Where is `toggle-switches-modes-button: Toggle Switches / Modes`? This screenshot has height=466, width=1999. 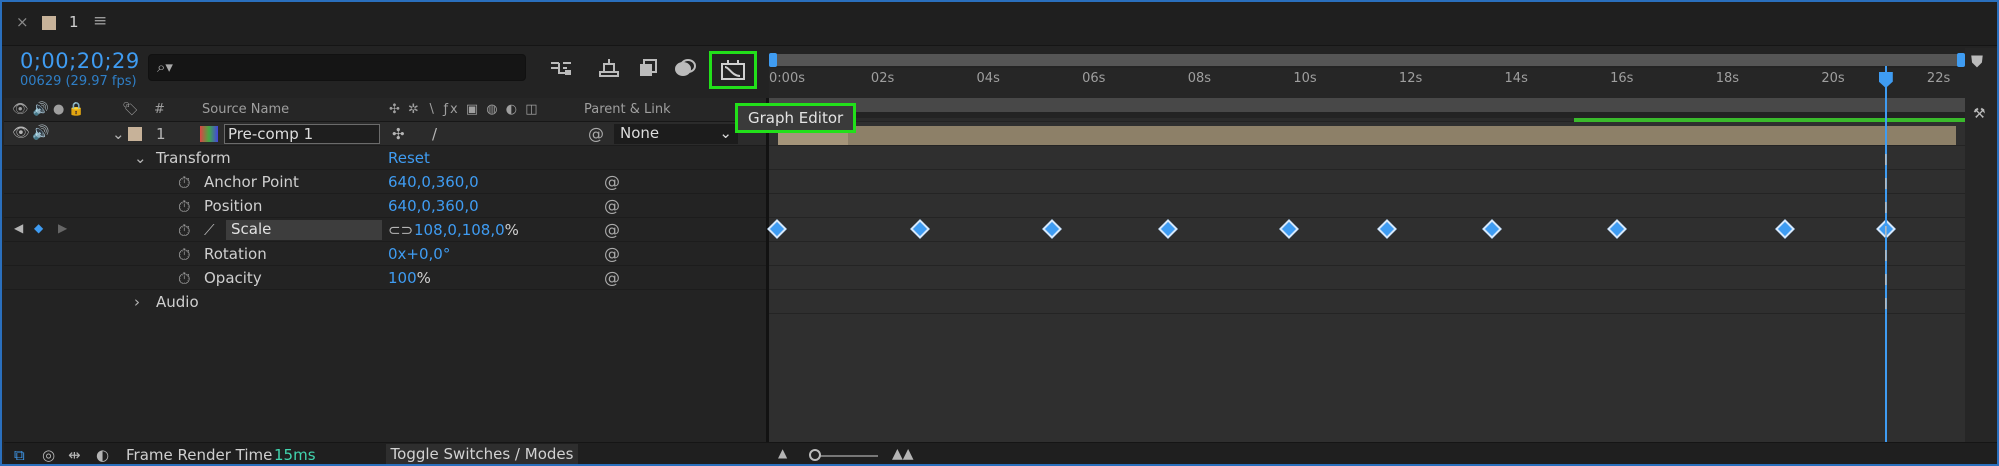 toggle-switches-modes-button: Toggle Switches / Modes is located at coordinates (482, 454).